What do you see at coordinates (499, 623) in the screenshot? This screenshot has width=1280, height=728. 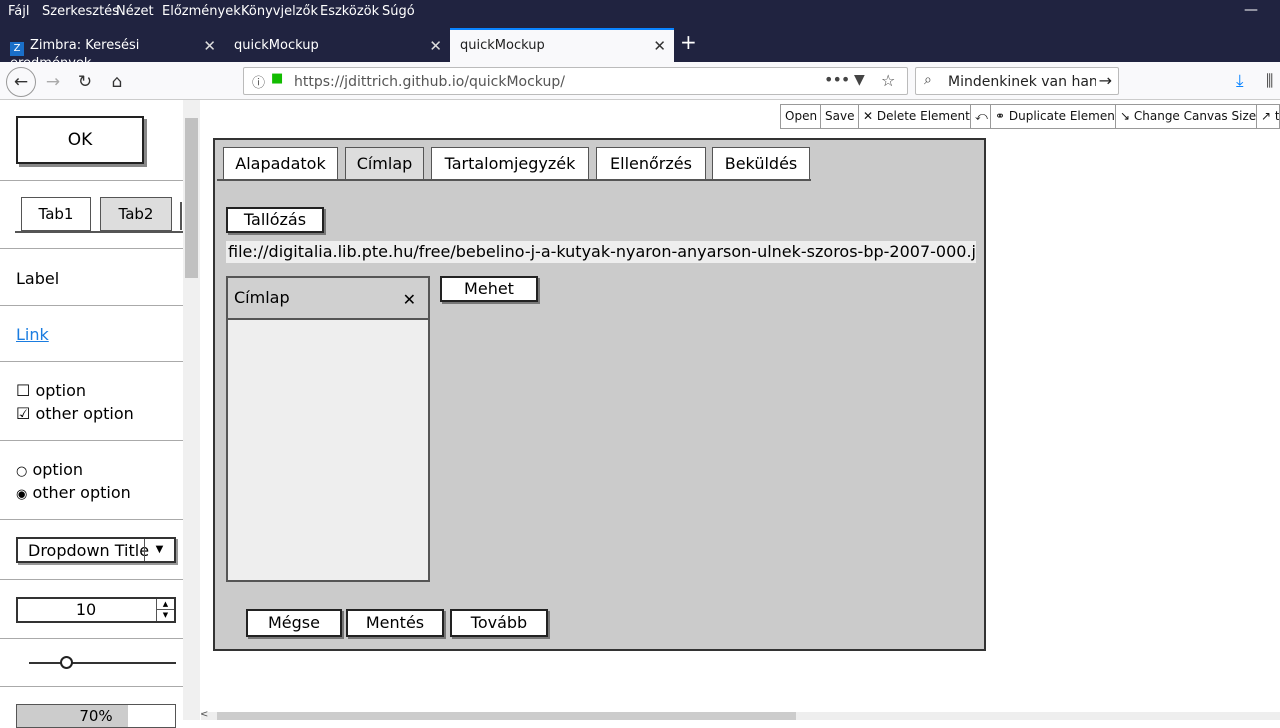 I see `next-button: Tovább` at bounding box center [499, 623].